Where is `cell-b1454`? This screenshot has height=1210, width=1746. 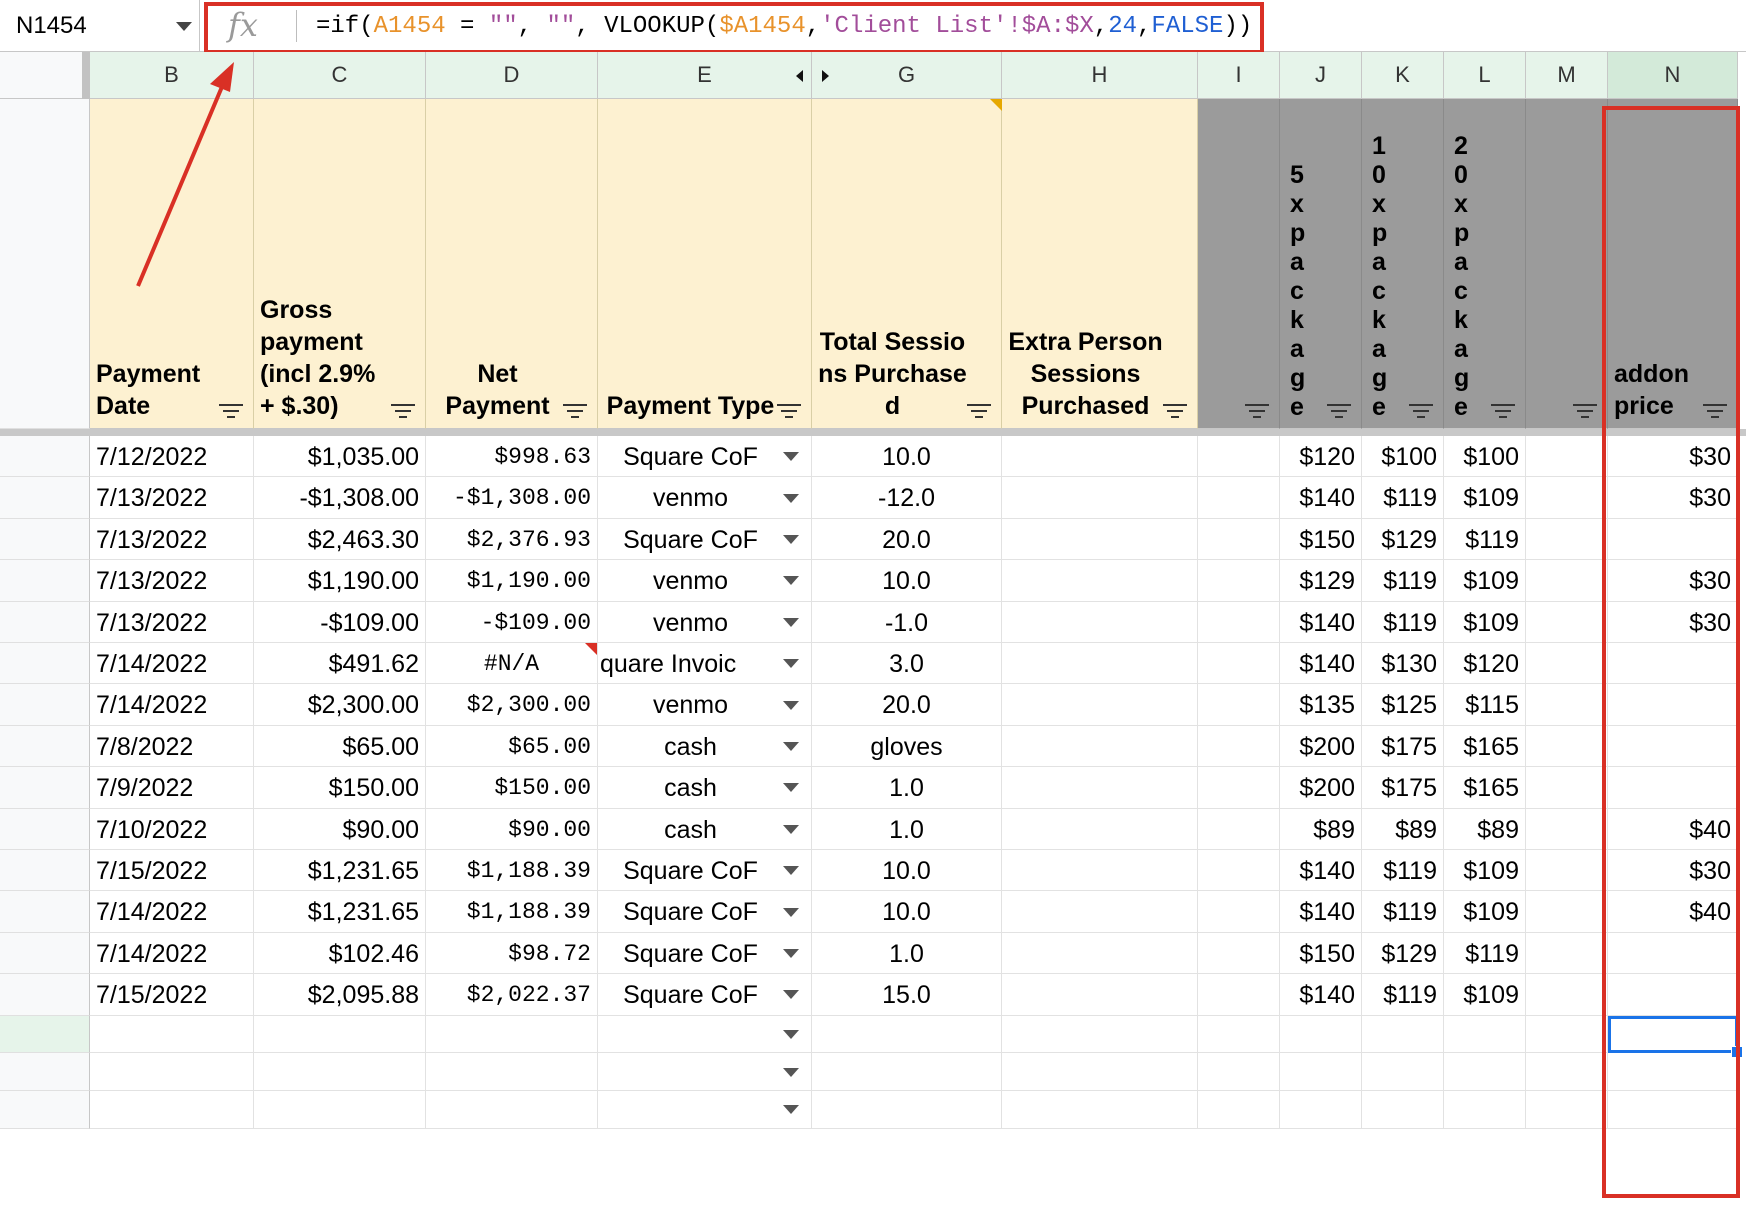 cell-b1454 is located at coordinates (172, 1034).